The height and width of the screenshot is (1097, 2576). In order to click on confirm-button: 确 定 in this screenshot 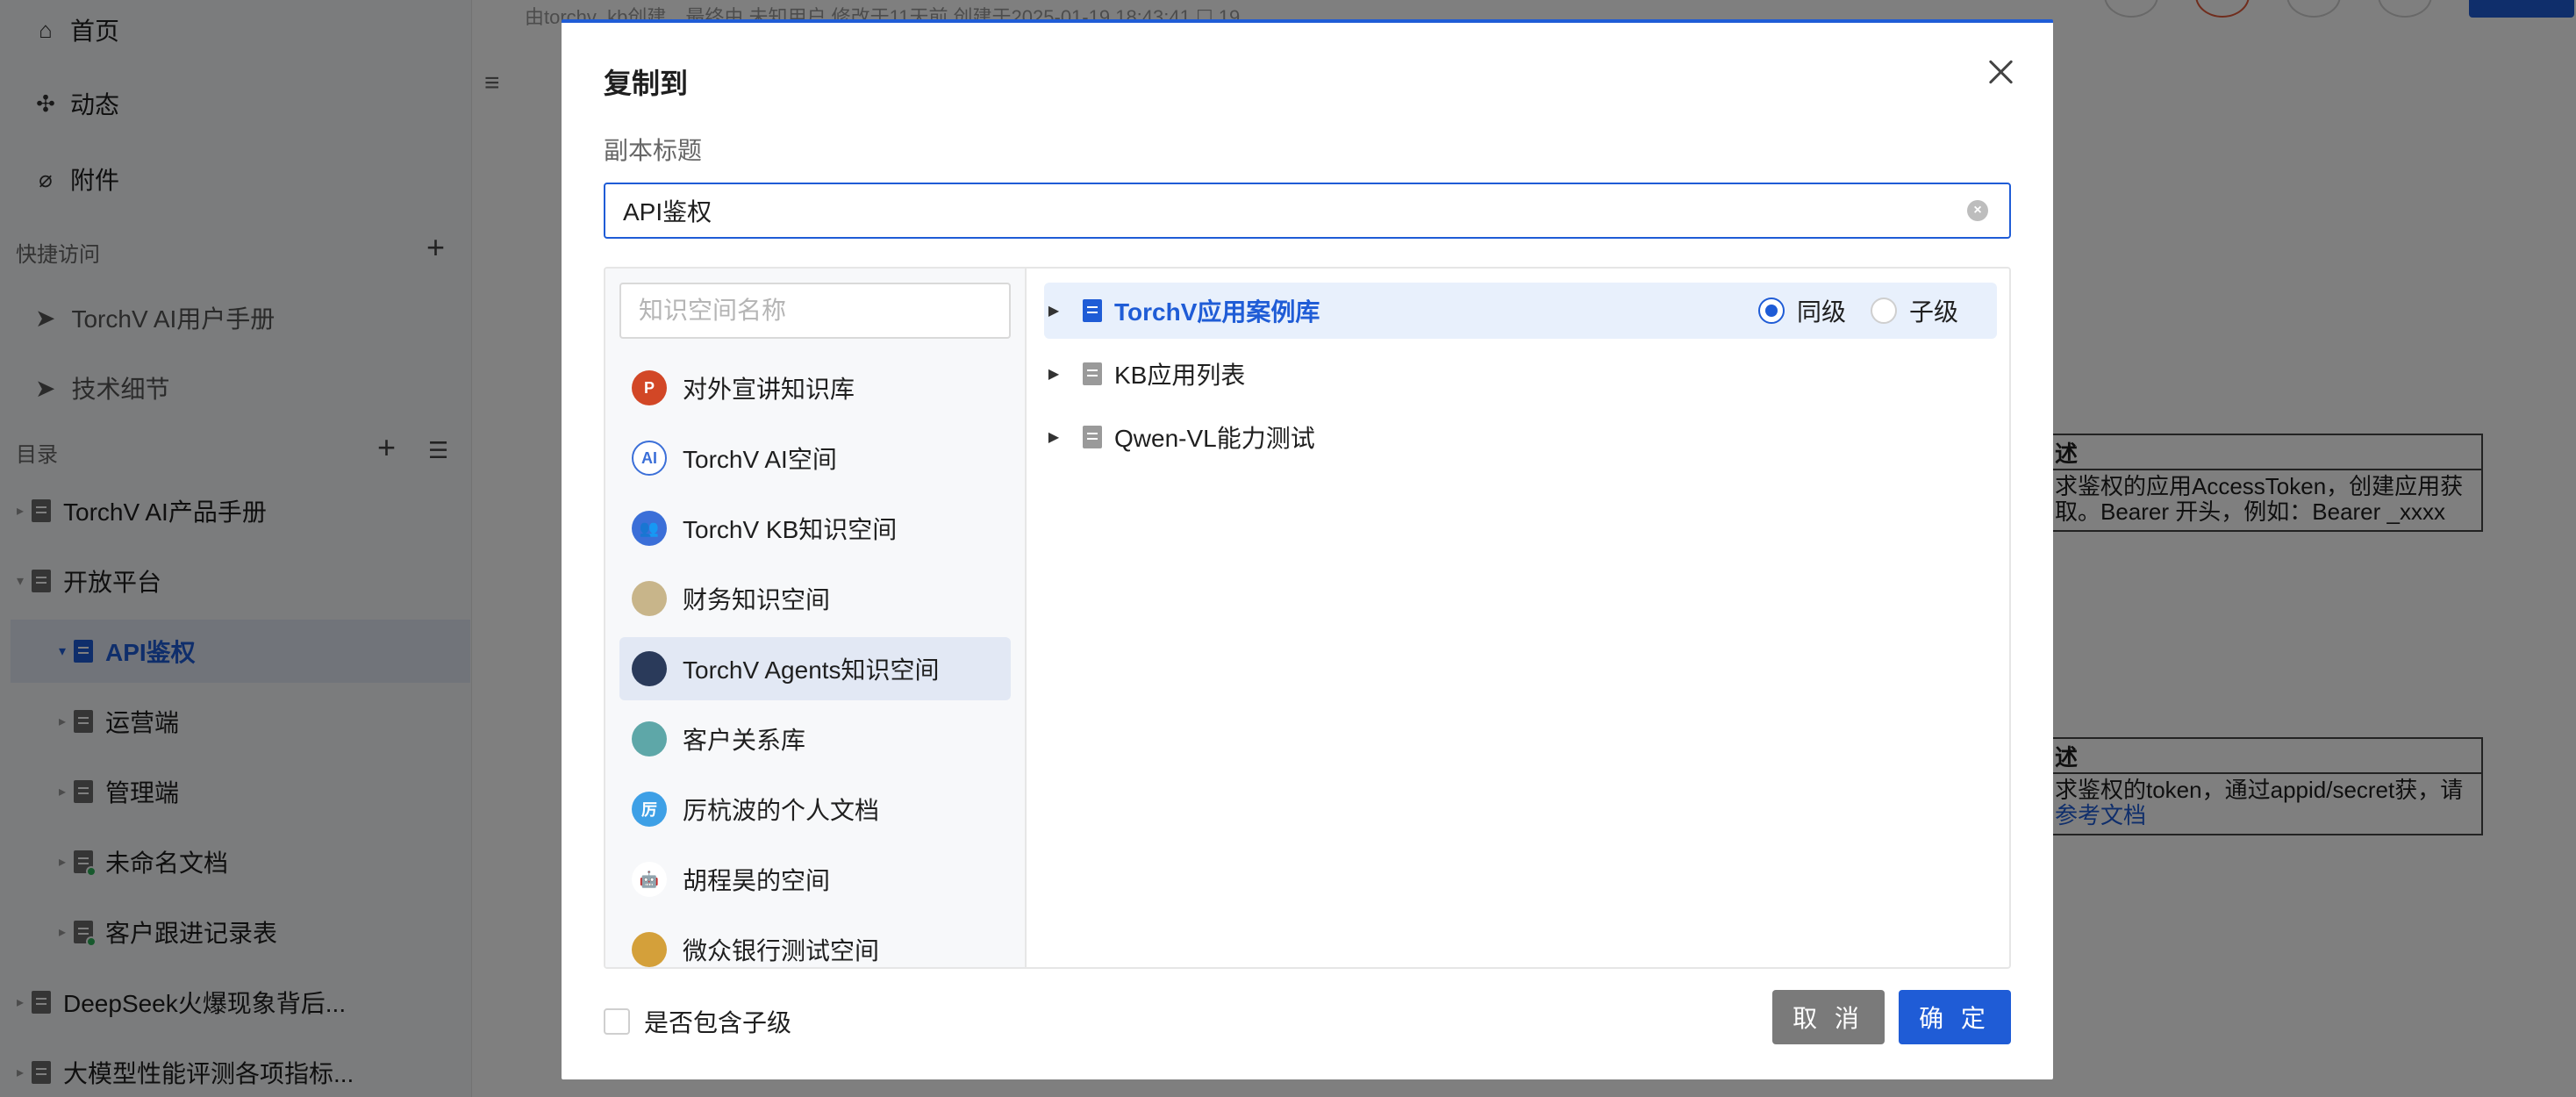, I will do `click(1955, 1017)`.